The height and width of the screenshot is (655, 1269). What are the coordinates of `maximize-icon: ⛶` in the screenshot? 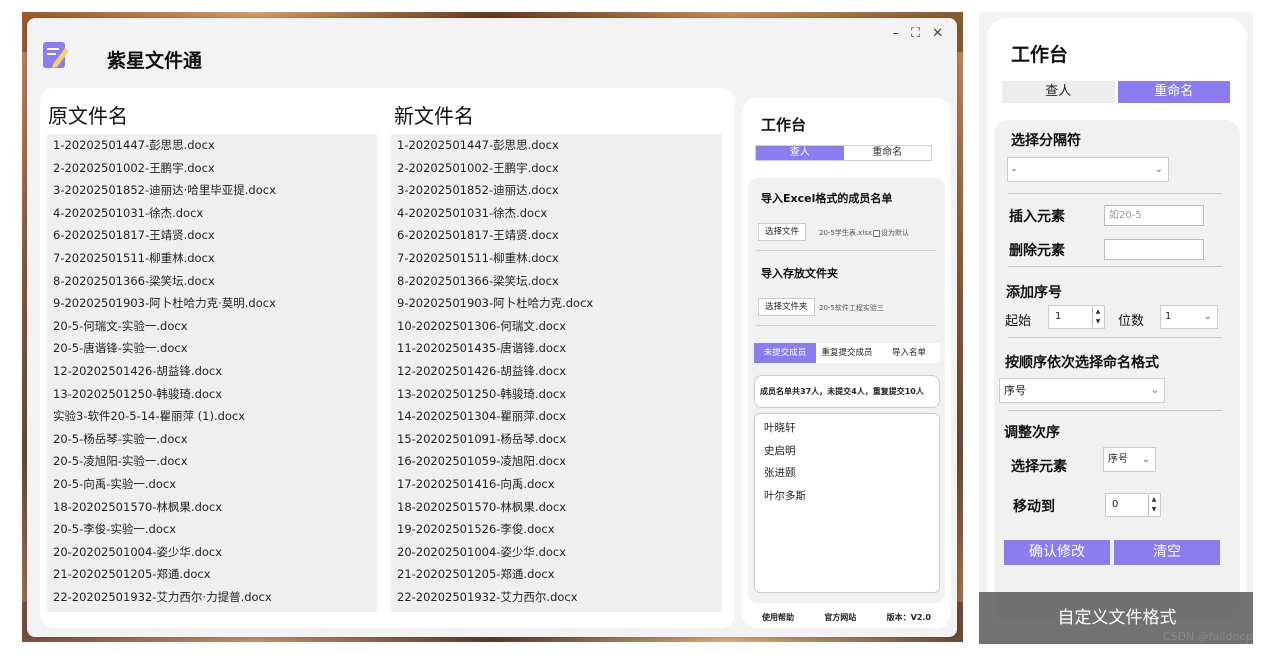 It's located at (915, 33).